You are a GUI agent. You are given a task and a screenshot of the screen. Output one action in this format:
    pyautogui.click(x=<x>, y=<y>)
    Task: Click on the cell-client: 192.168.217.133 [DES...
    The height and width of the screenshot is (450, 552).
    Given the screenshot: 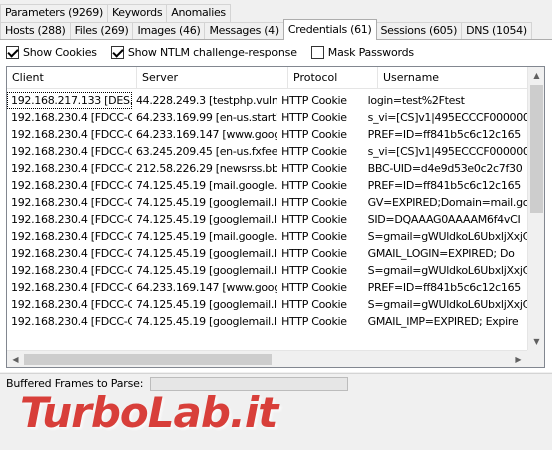 What is the action you would take?
    pyautogui.click(x=69, y=100)
    